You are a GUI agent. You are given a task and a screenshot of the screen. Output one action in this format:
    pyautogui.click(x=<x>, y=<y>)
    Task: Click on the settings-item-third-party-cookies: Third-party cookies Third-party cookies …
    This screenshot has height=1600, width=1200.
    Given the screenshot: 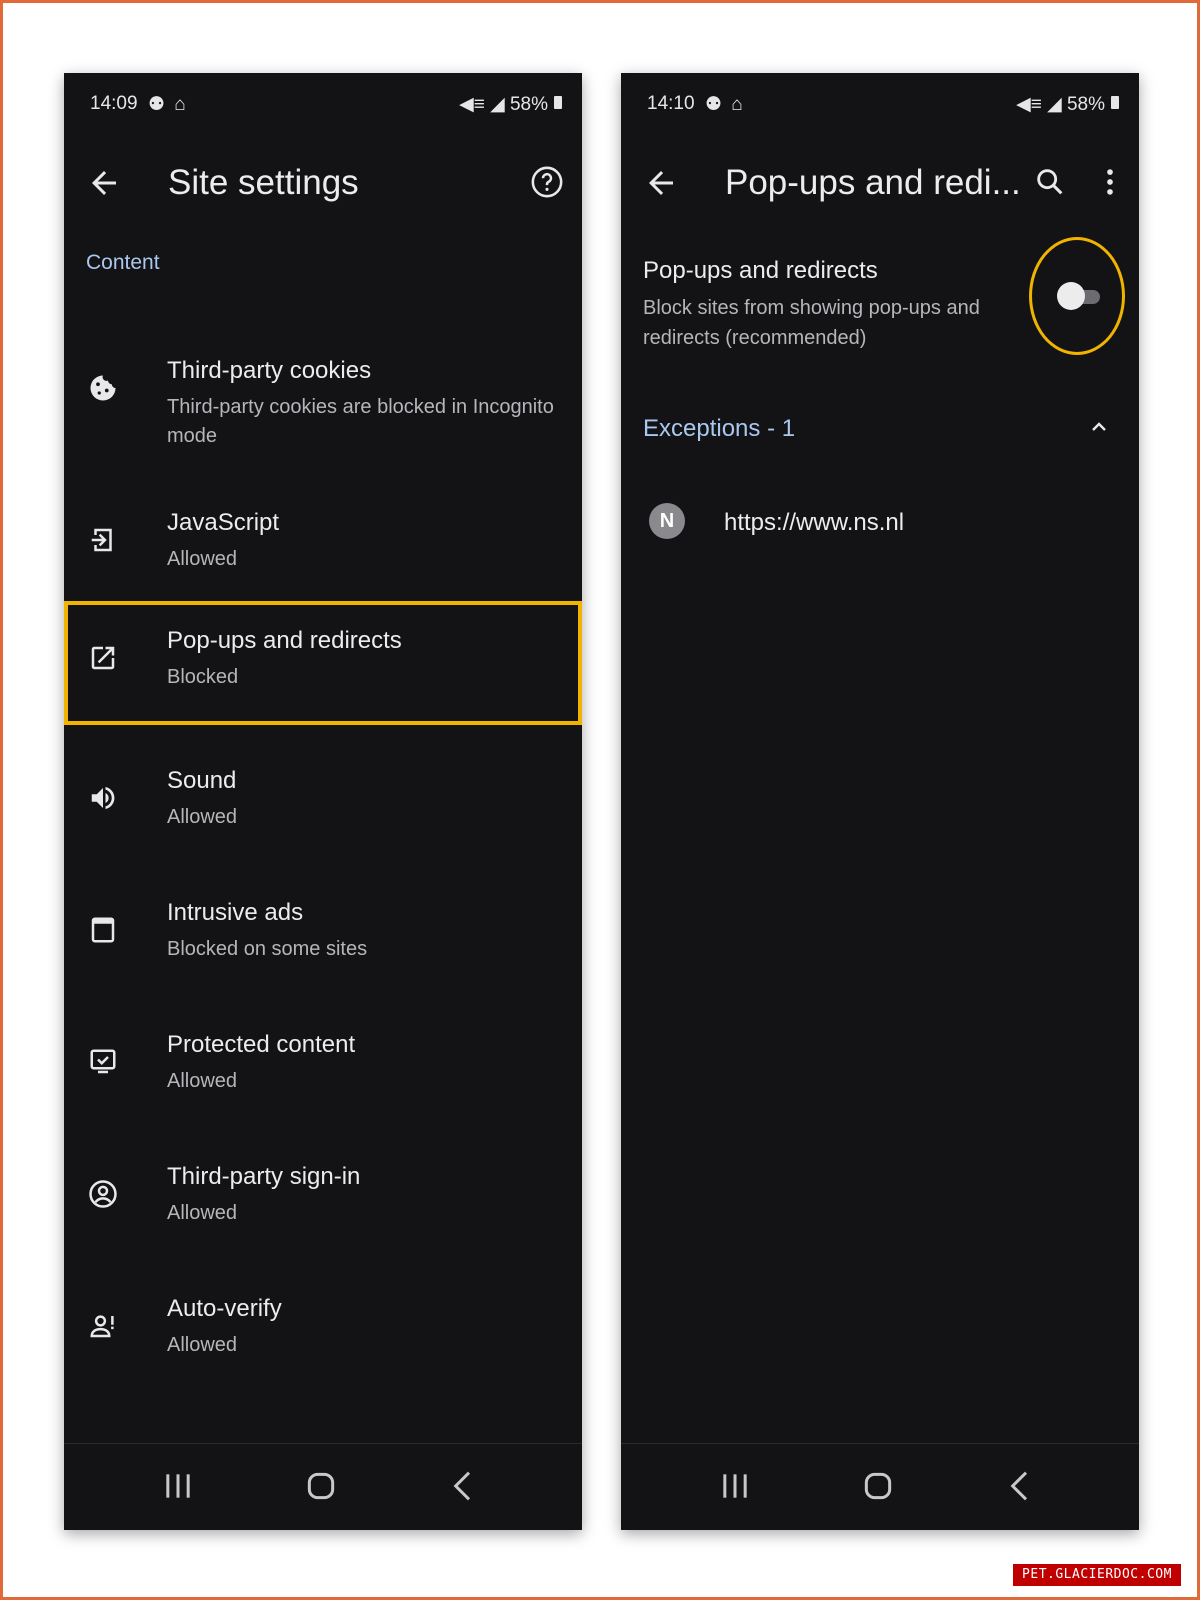 What is the action you would take?
    pyautogui.click(x=323, y=393)
    